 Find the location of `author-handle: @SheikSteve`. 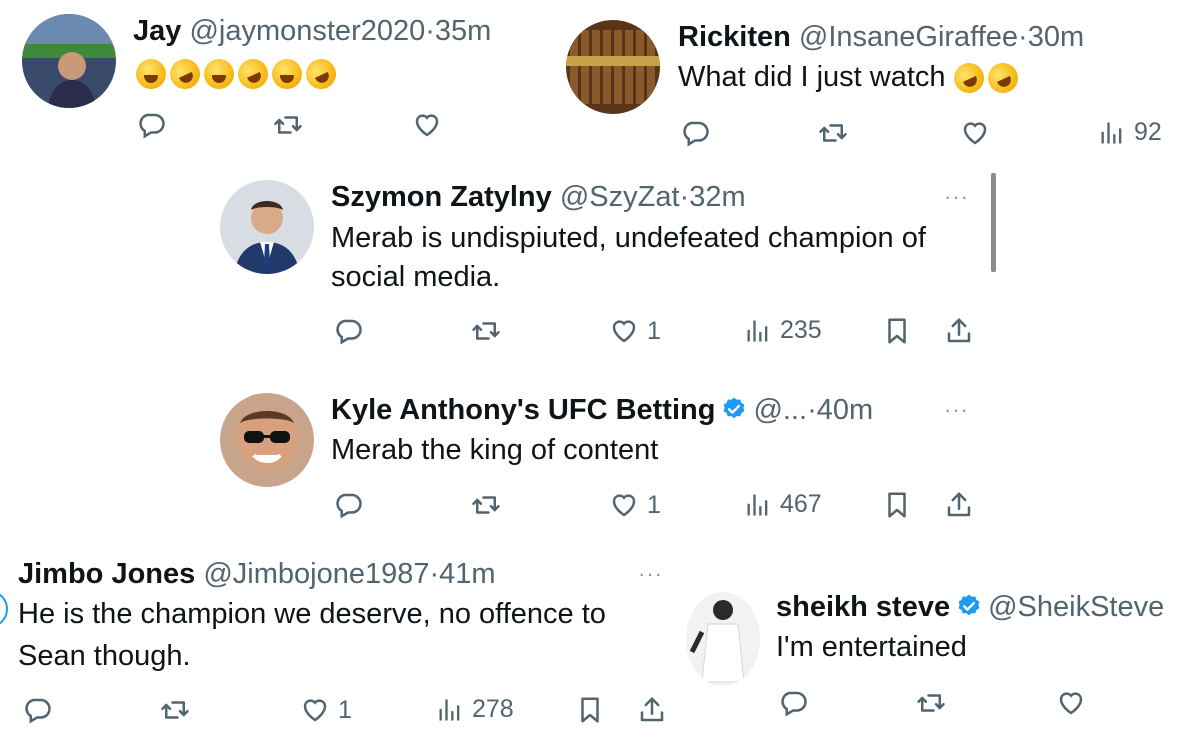

author-handle: @SheikSteve is located at coordinates (1076, 607).